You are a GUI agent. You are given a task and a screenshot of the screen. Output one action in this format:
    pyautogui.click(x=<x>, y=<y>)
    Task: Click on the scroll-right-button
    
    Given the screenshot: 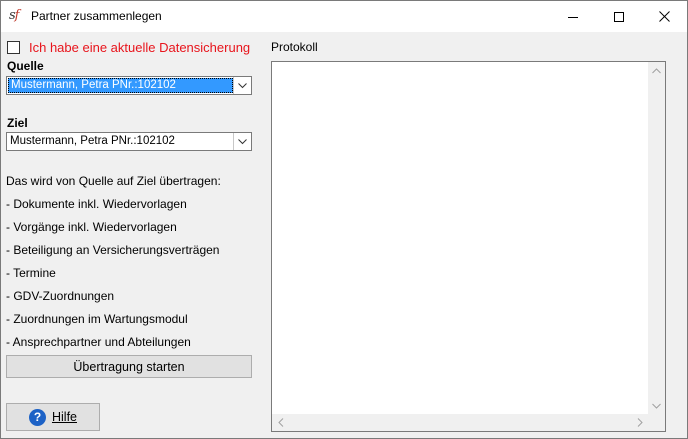 What is the action you would take?
    pyautogui.click(x=639, y=422)
    